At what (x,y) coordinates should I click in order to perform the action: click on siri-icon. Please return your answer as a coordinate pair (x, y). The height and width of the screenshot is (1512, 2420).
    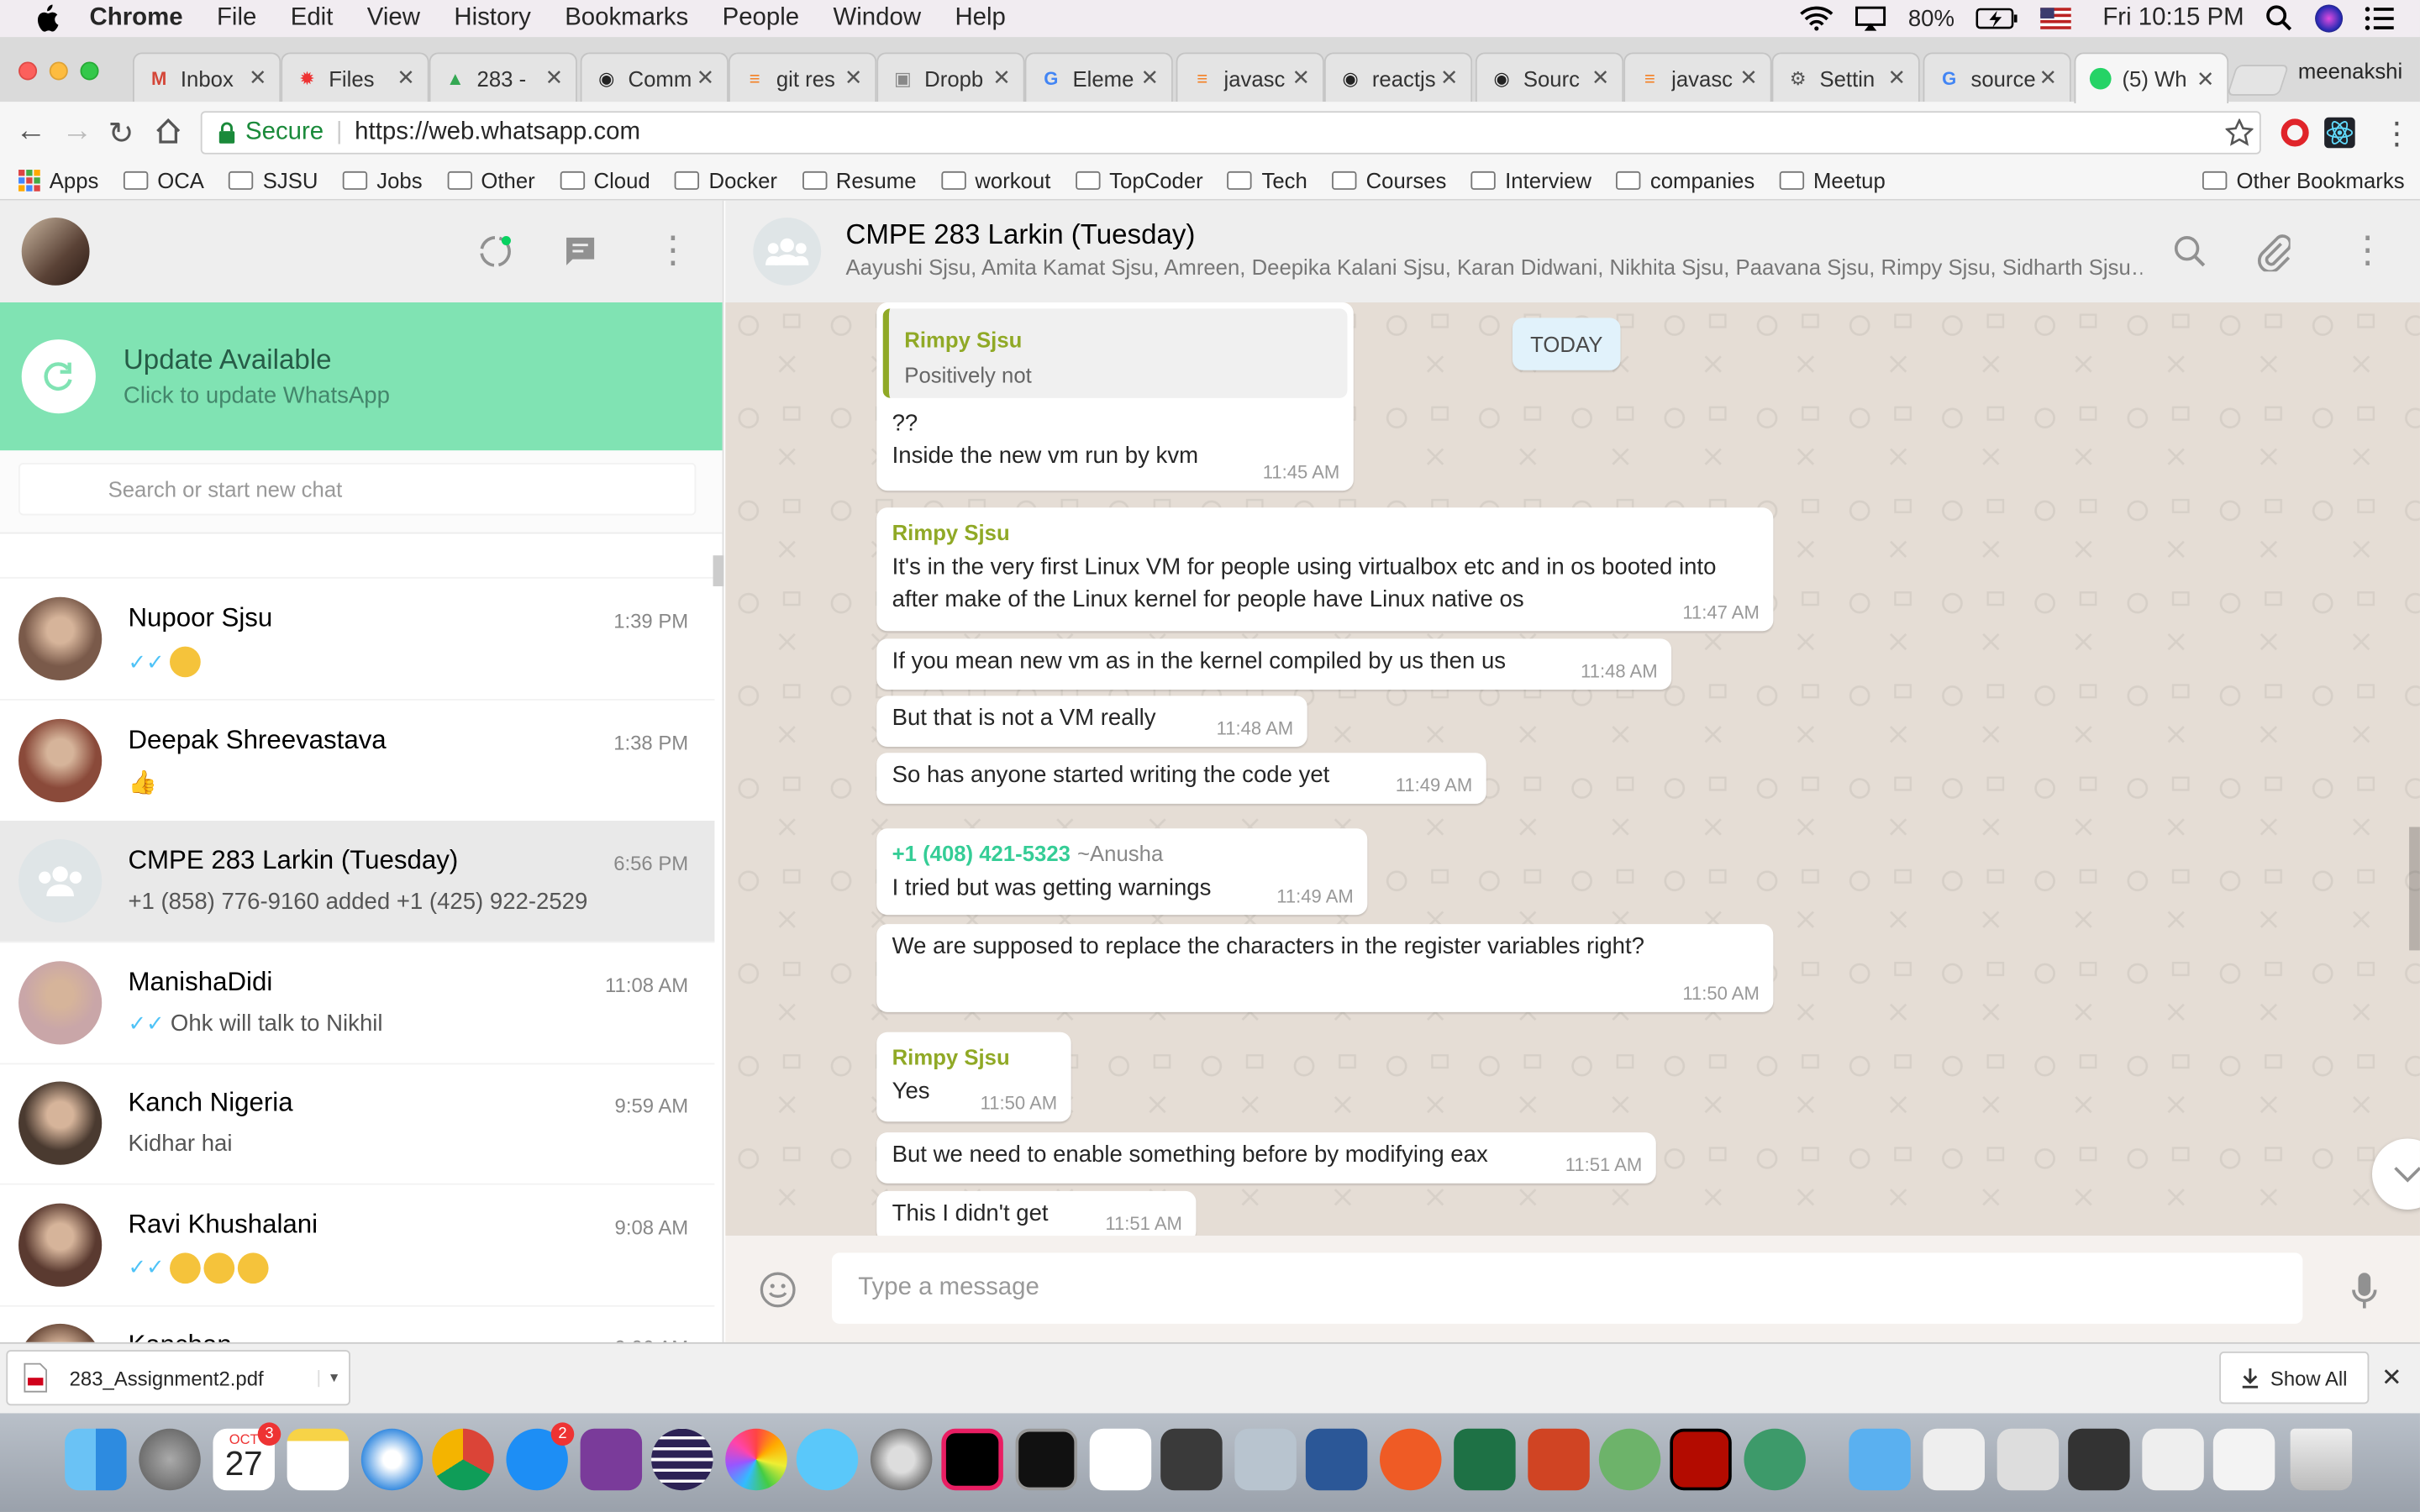
    Looking at the image, I should click on (2329, 18).